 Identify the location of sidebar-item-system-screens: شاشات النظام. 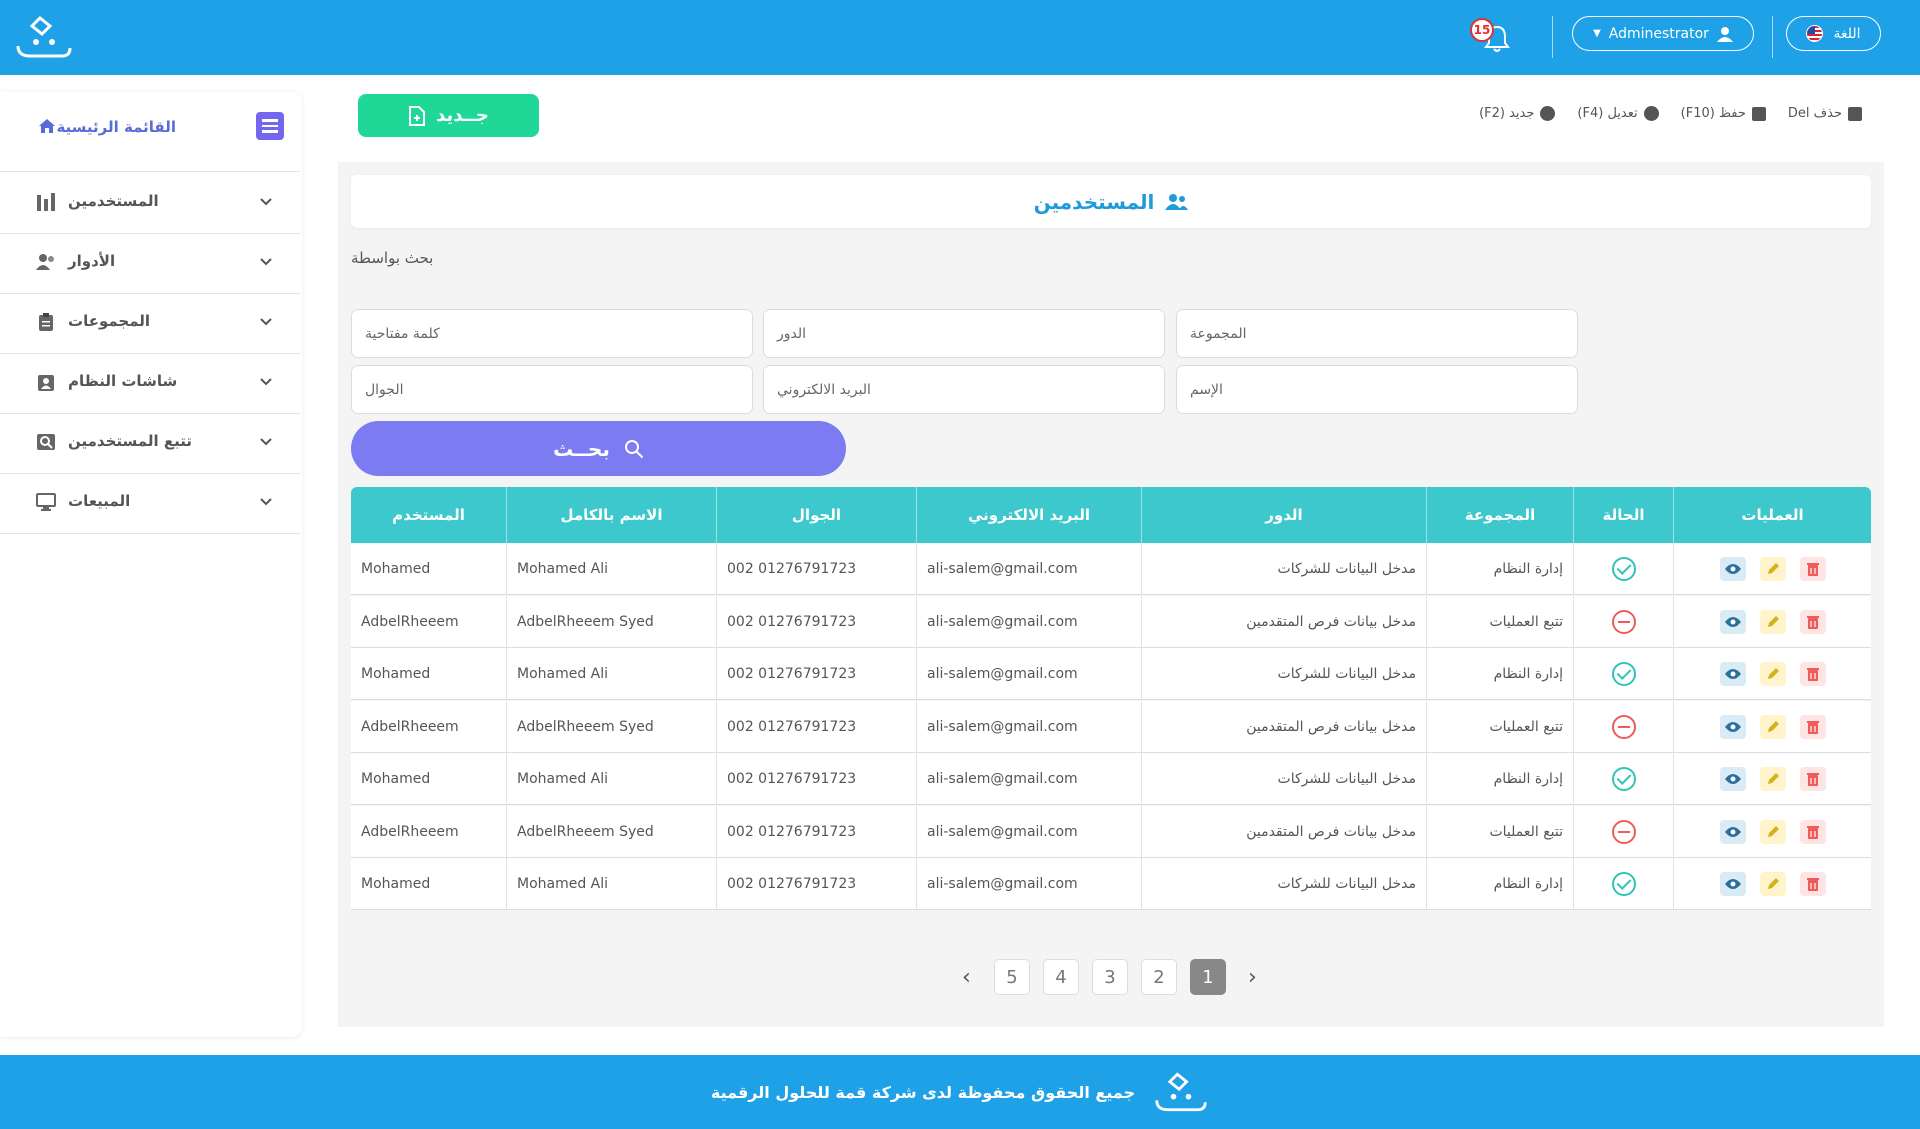
(150, 384).